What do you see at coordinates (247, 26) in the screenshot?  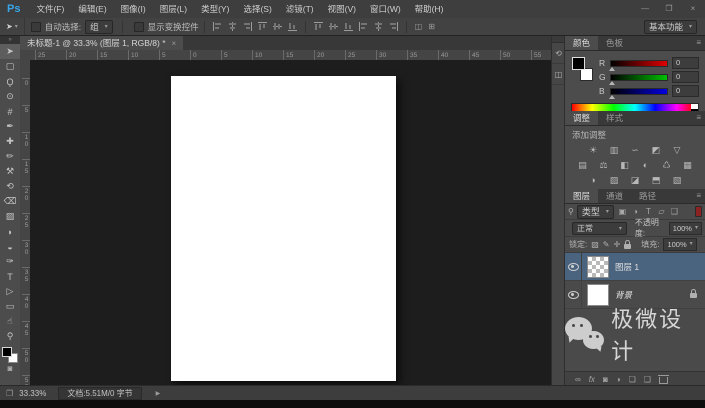 I see `align-right-edges-button` at bounding box center [247, 26].